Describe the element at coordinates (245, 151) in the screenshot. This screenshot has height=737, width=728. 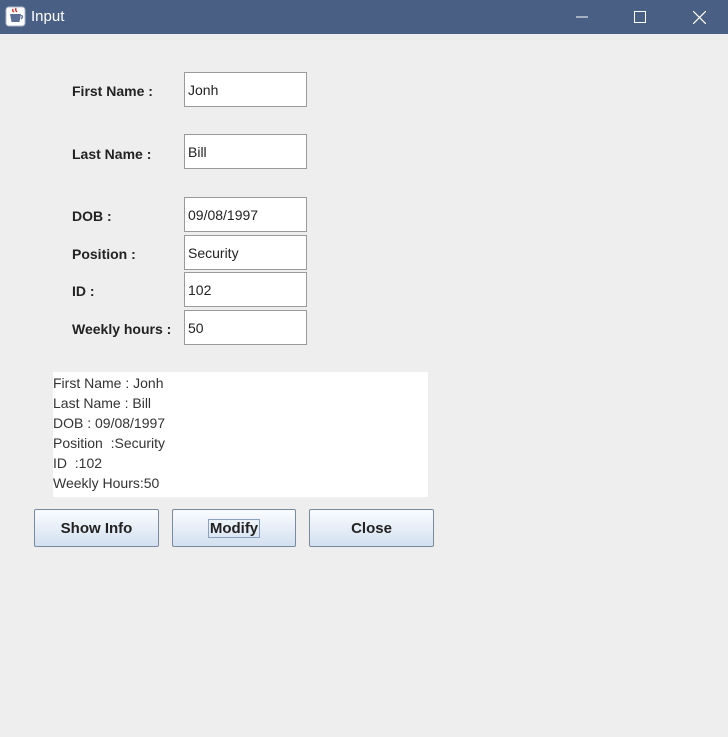
I see `last-name-field` at that location.